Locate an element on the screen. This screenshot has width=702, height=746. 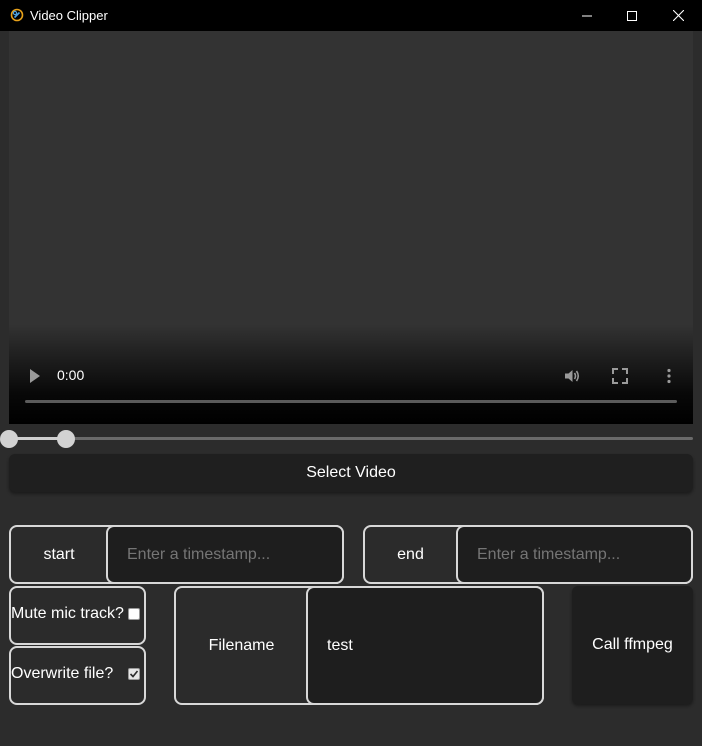
close-icon is located at coordinates (678, 15).